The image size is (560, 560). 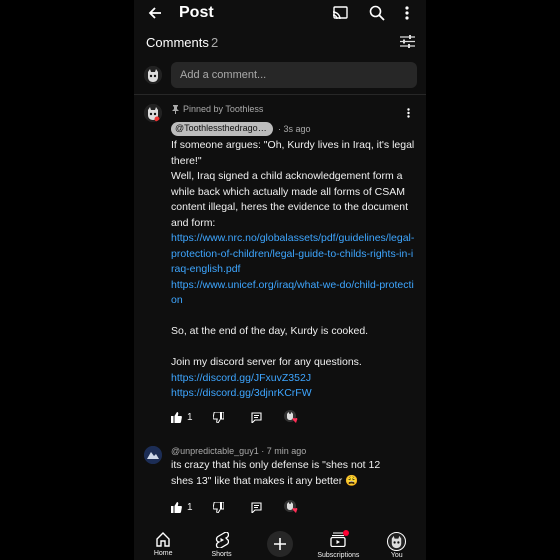 What do you see at coordinates (294, 129) in the screenshot?
I see `comment-timestamp: · 3s ago` at bounding box center [294, 129].